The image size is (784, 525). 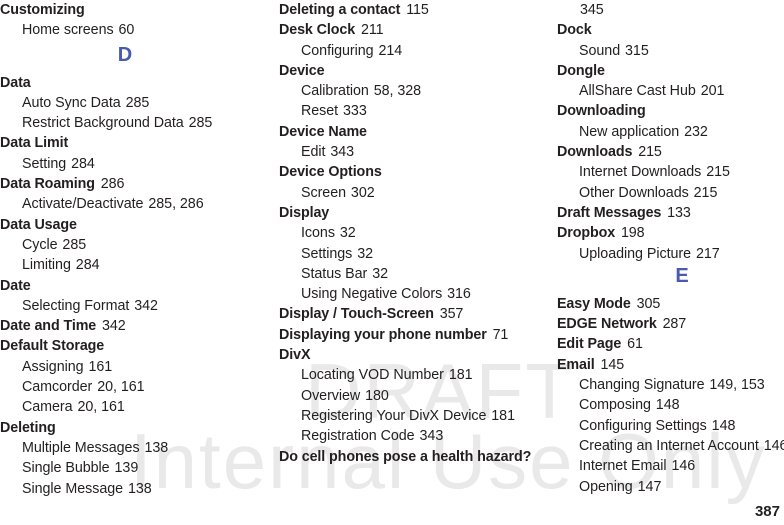 What do you see at coordinates (670, 51) in the screenshot?
I see `index-entry-sub: Sound 315` at bounding box center [670, 51].